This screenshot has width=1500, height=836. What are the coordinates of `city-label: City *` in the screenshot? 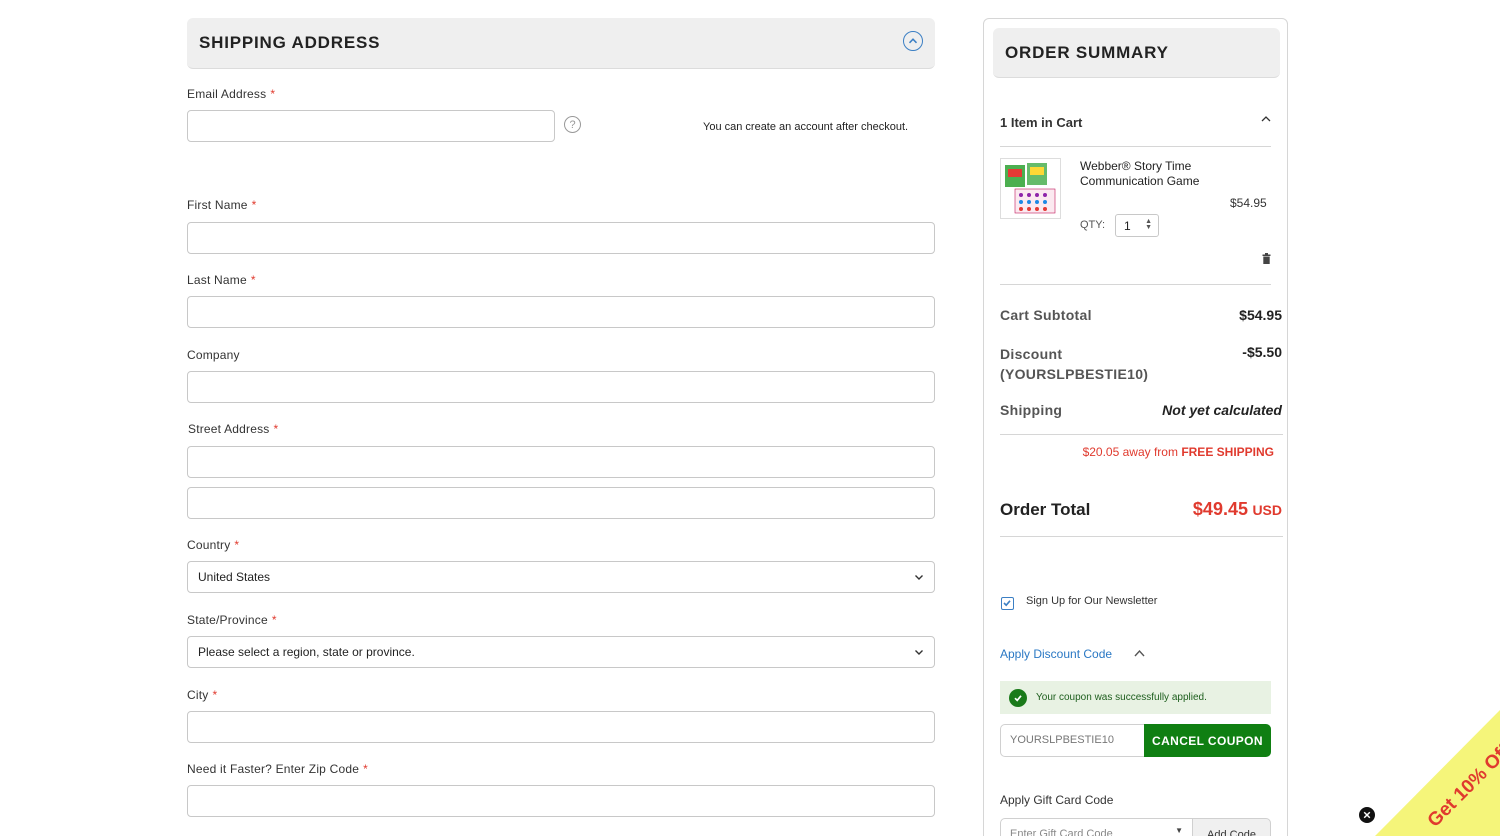 It's located at (202, 695).